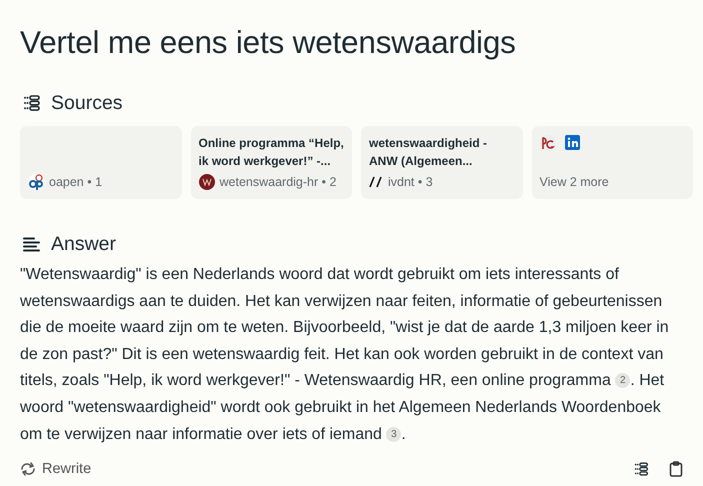 The image size is (703, 486). I want to click on source-card: wetenswaardigheid - ANW (Algemeen... ivdnt • 3, so click(441, 162).